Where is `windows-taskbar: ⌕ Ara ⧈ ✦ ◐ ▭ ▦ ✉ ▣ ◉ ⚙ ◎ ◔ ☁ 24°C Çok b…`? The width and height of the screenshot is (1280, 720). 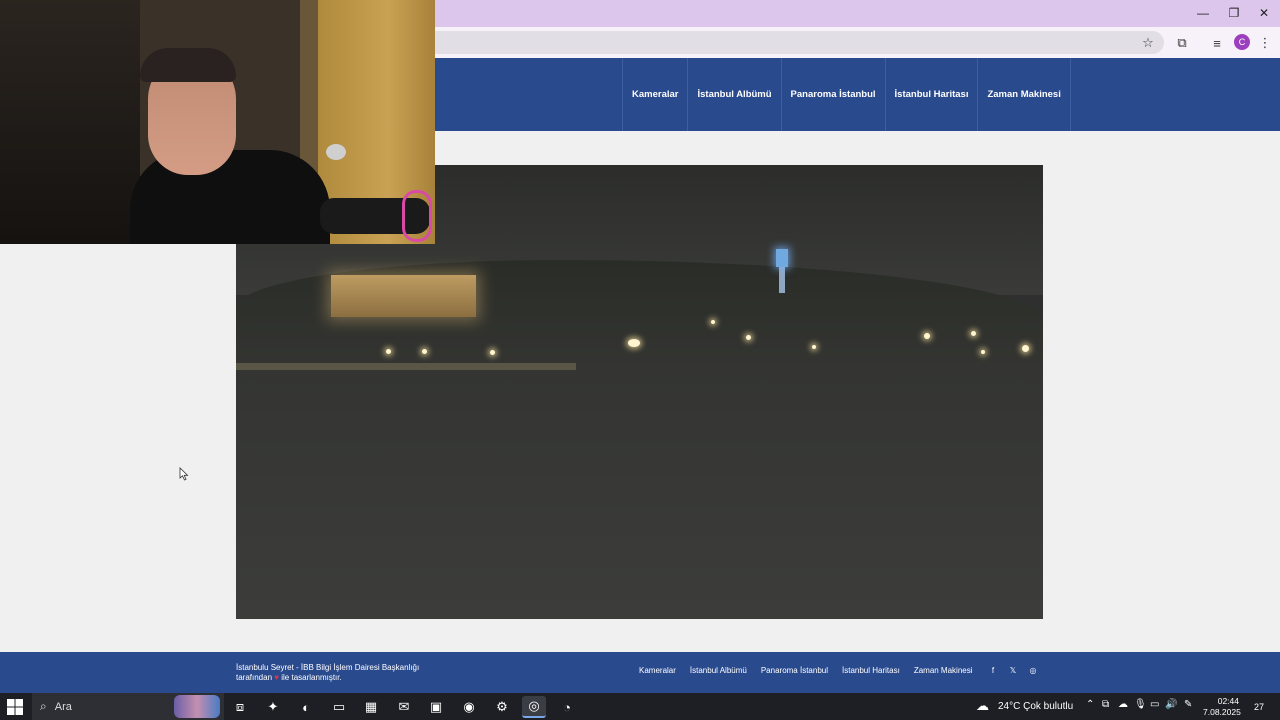
windows-taskbar: ⌕ Ara ⧈ ✦ ◐ ▭ ▦ ✉ ▣ ◉ ⚙ ◎ ◔ ☁ 24°C Çok b… is located at coordinates (640, 706).